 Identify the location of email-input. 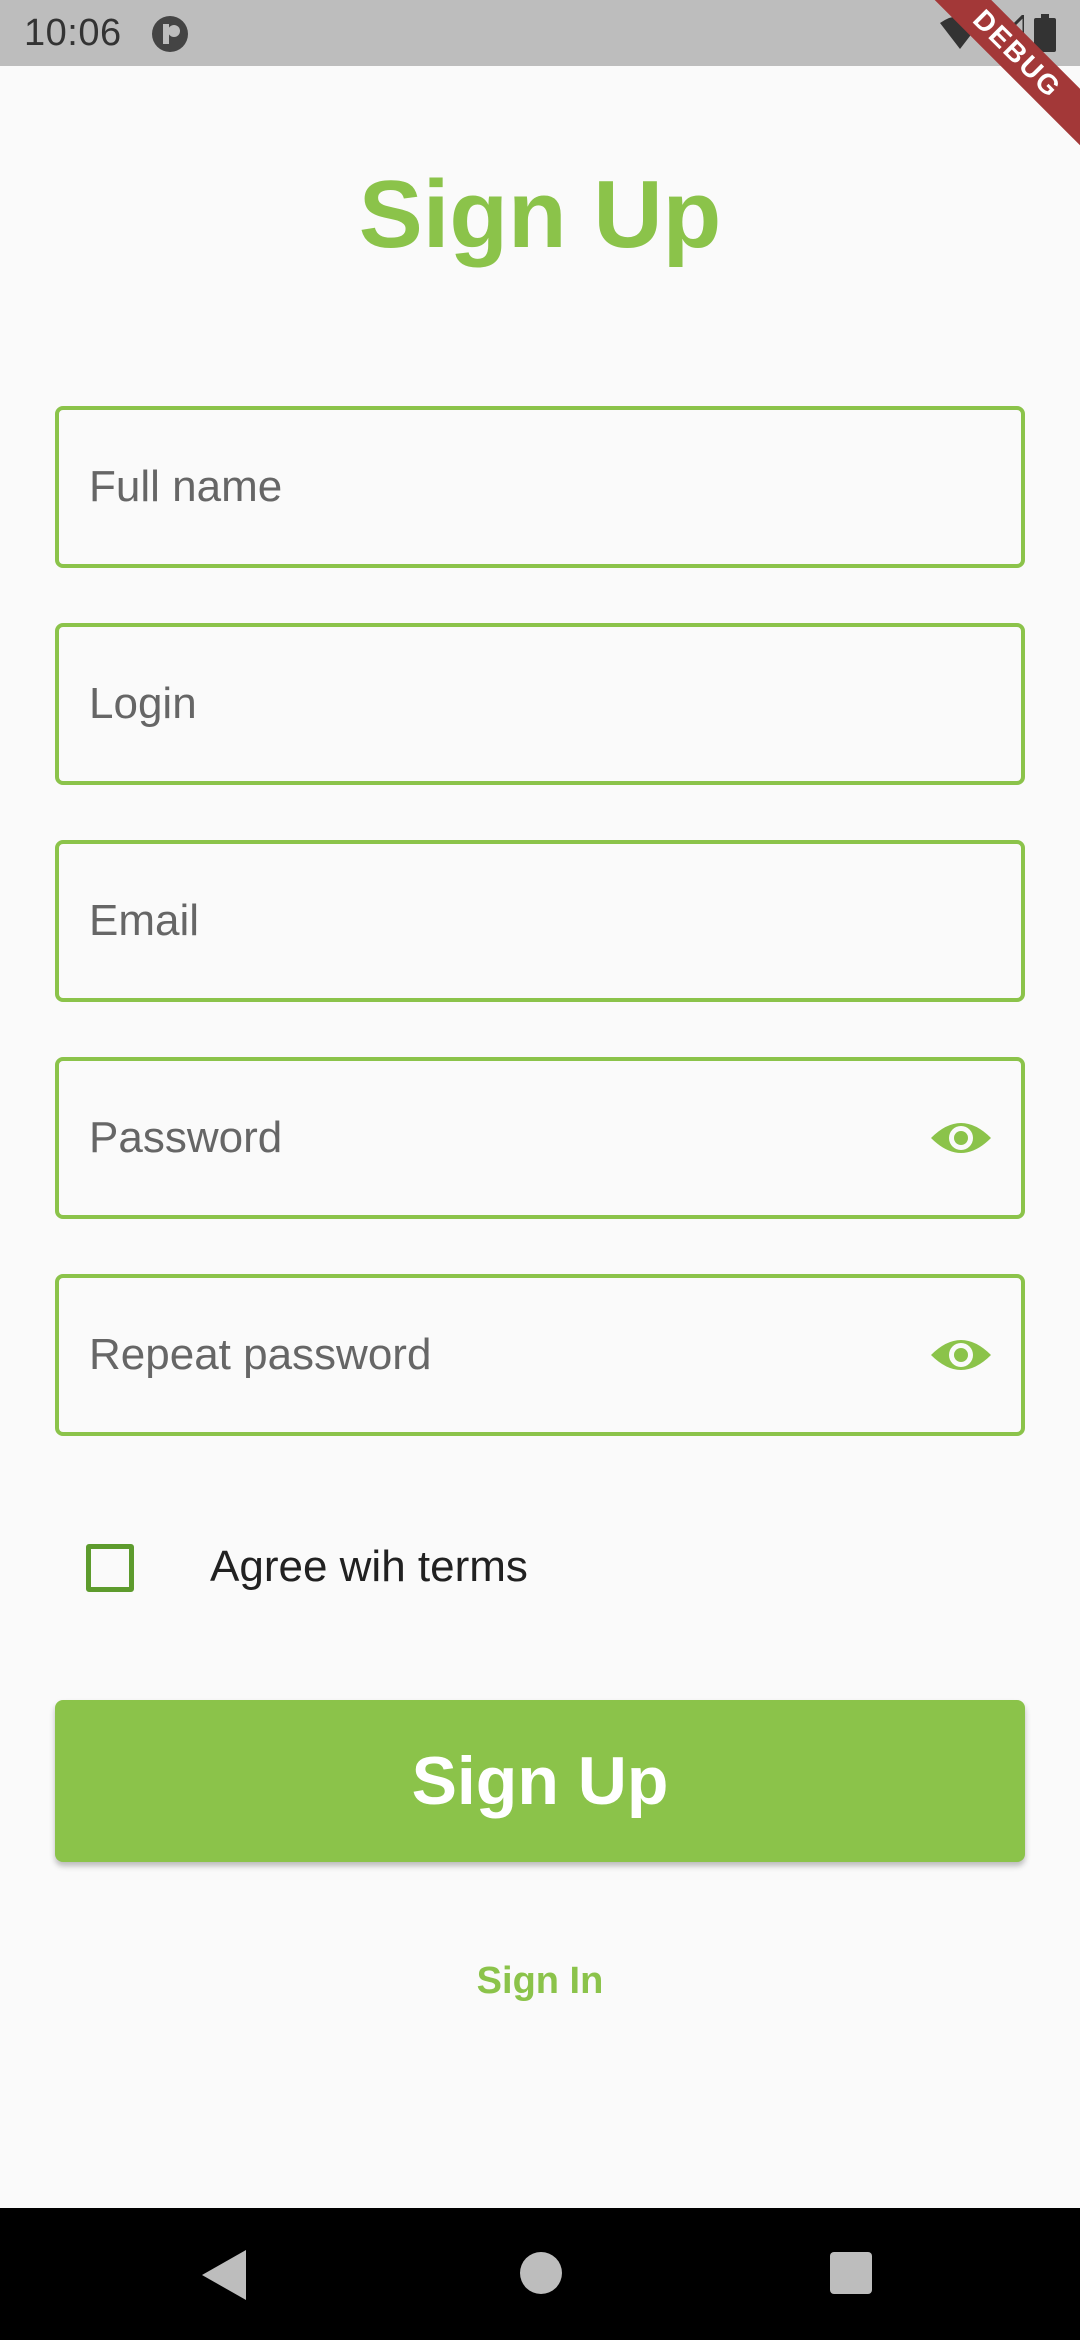
(555, 921).